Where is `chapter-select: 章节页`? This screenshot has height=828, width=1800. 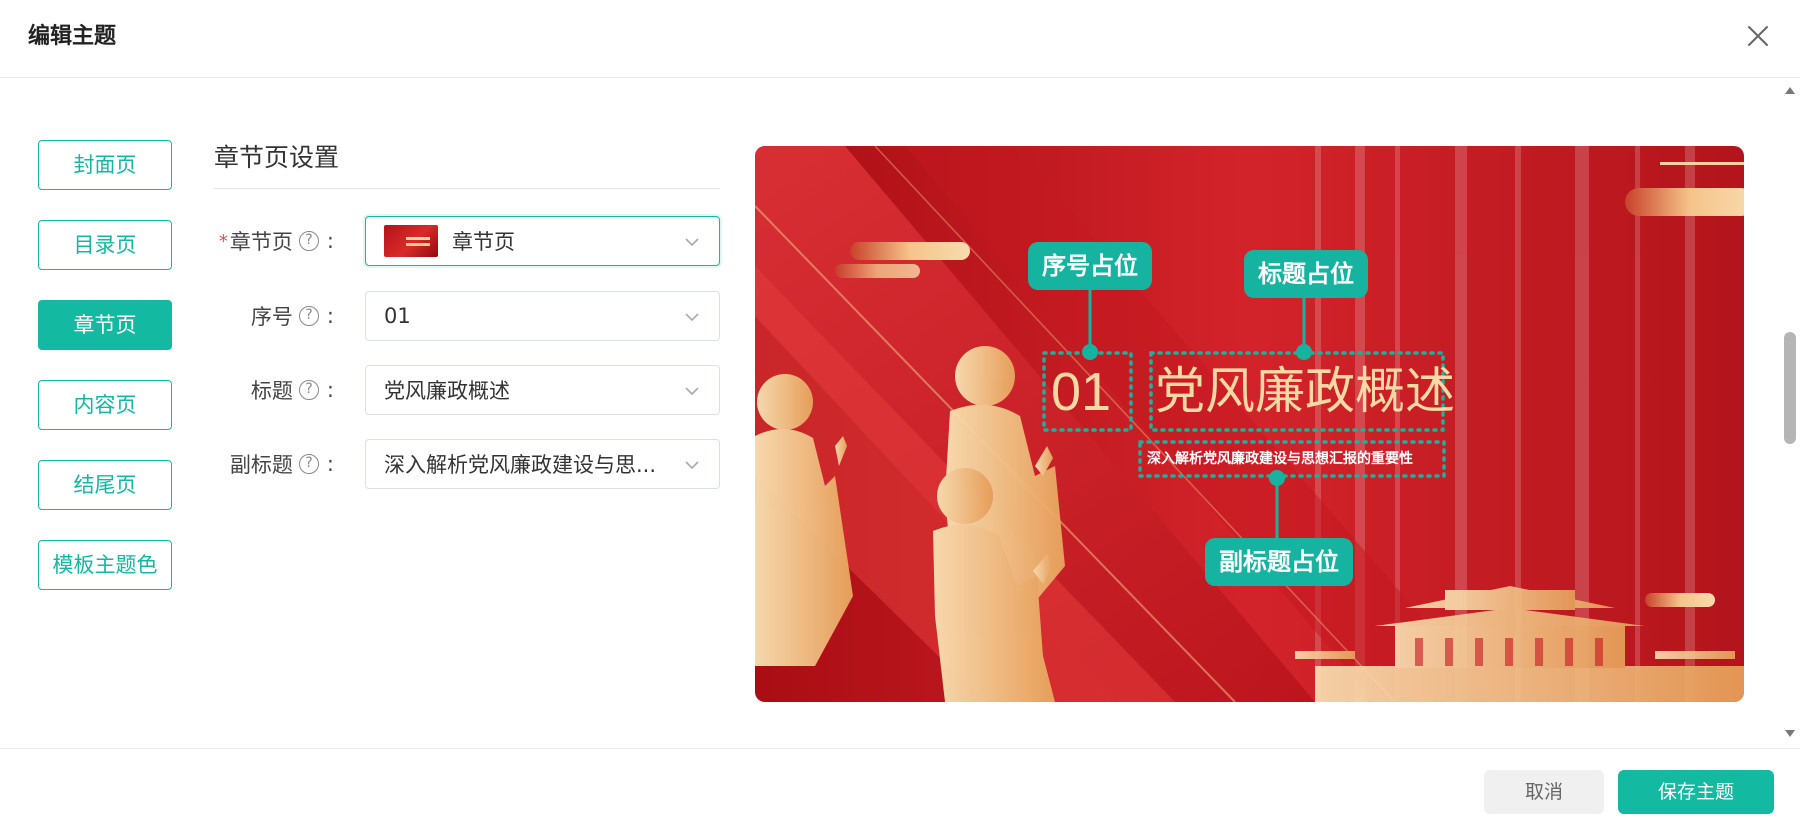 chapter-select: 章节页 is located at coordinates (542, 241).